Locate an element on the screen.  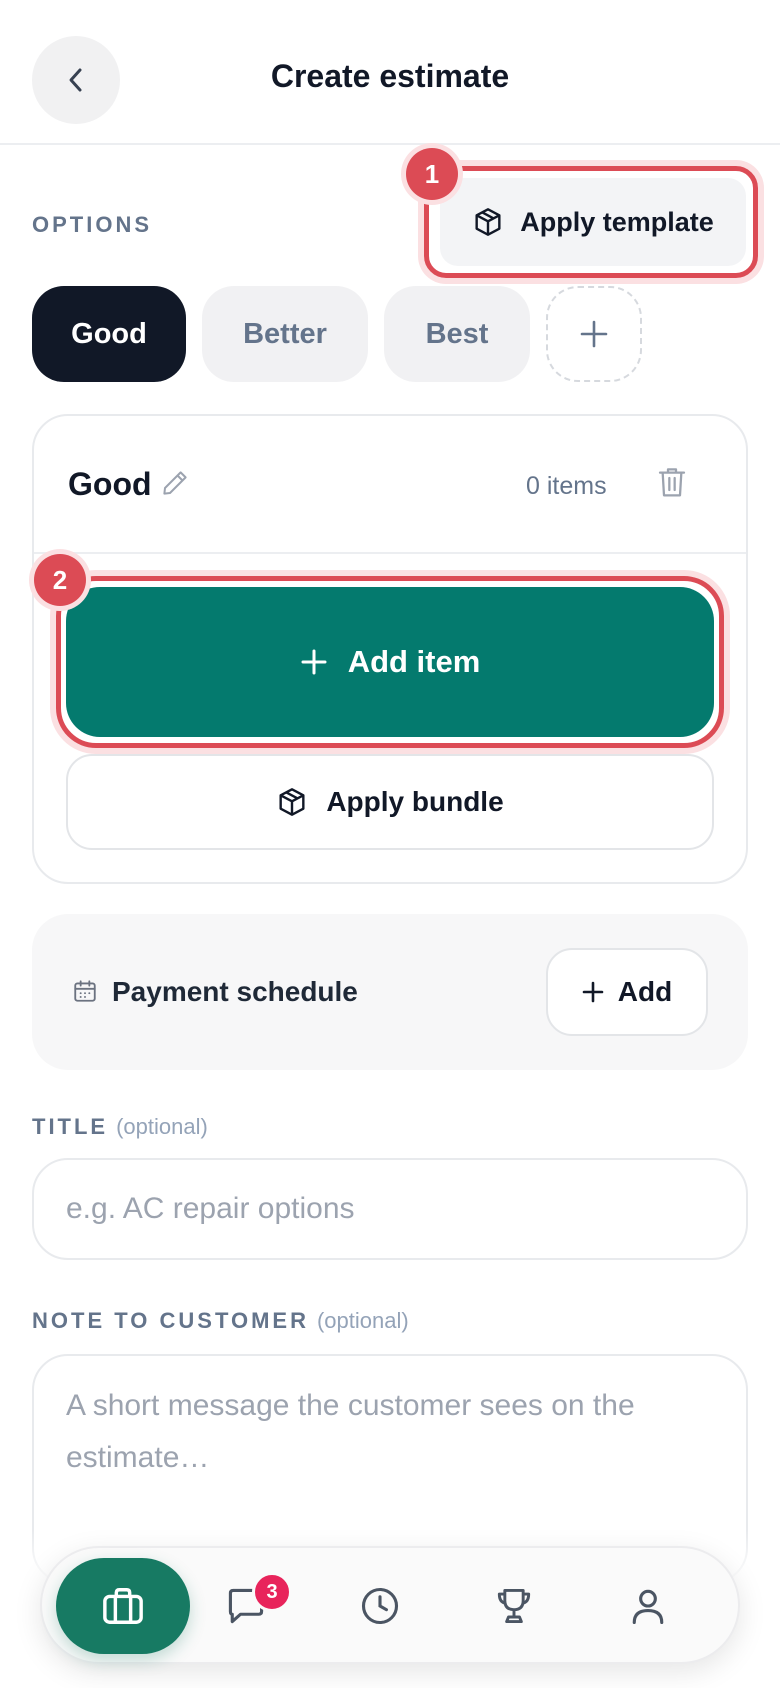
add-item-button: Add item is located at coordinates (390, 662).